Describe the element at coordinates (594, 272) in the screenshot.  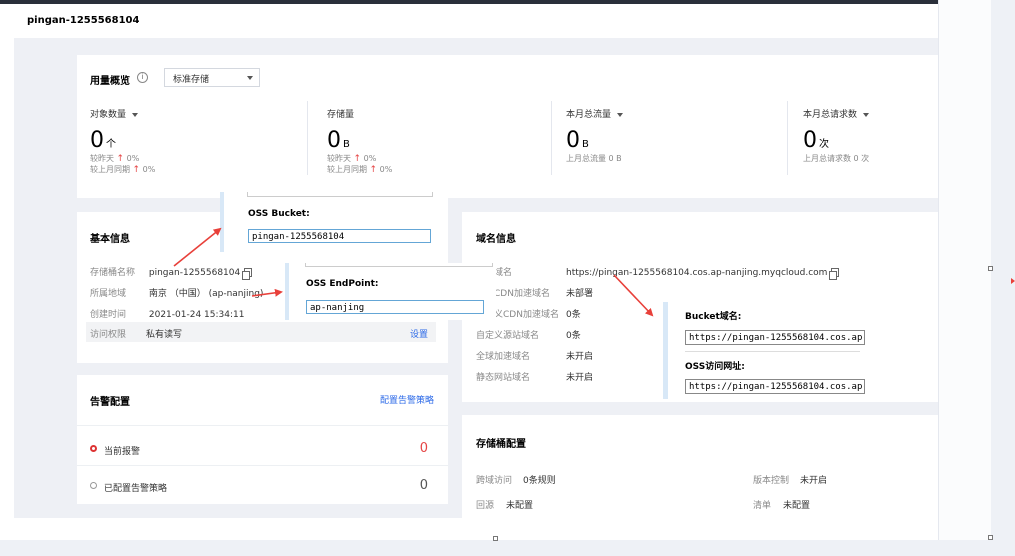
I see `annotation-arrows` at that location.